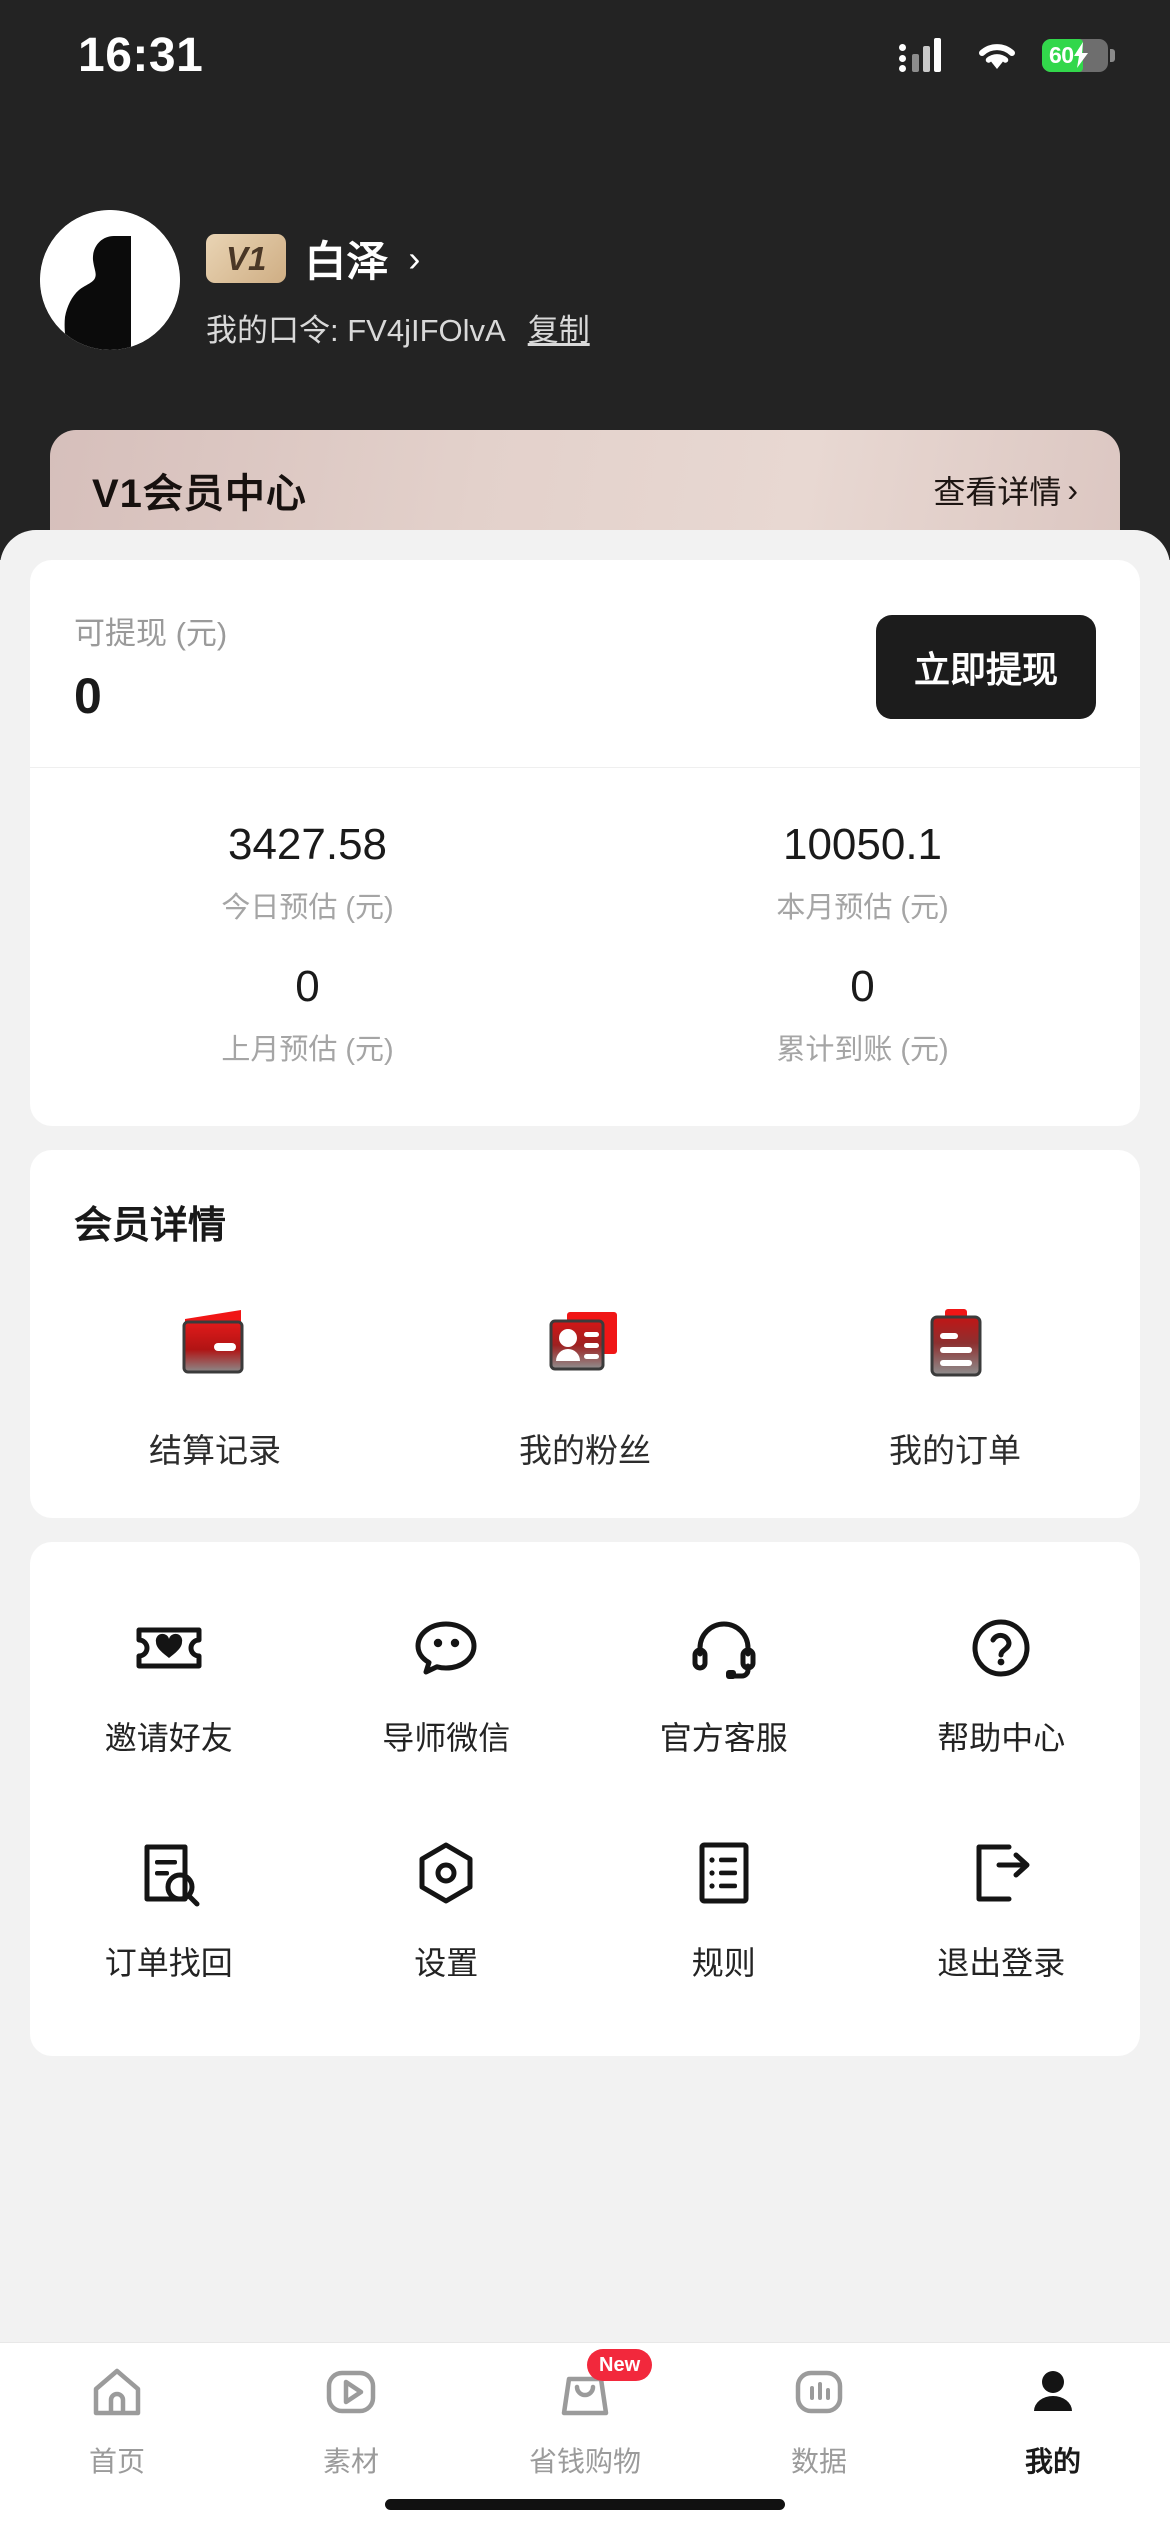  I want to click on tab-home: 首页, so click(117, 2420).